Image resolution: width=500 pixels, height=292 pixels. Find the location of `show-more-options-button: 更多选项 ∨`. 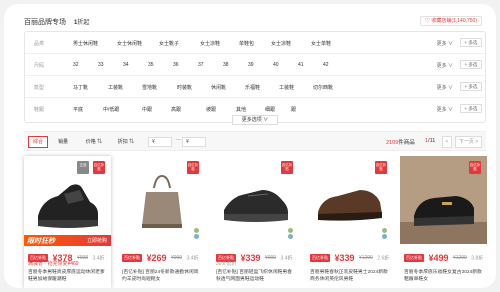

show-more-options-button: 更多选项 ∨ is located at coordinates (255, 120).